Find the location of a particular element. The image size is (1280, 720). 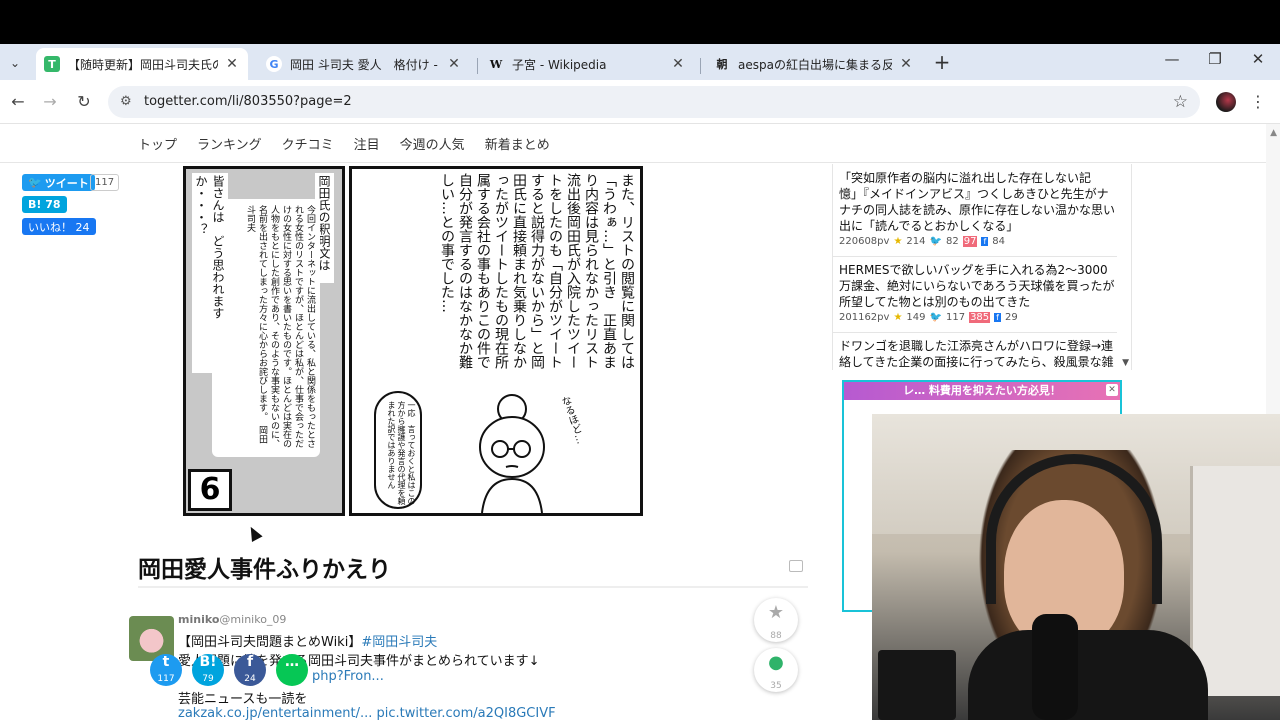

float-hatena-count: 79 is located at coordinates (208, 679).